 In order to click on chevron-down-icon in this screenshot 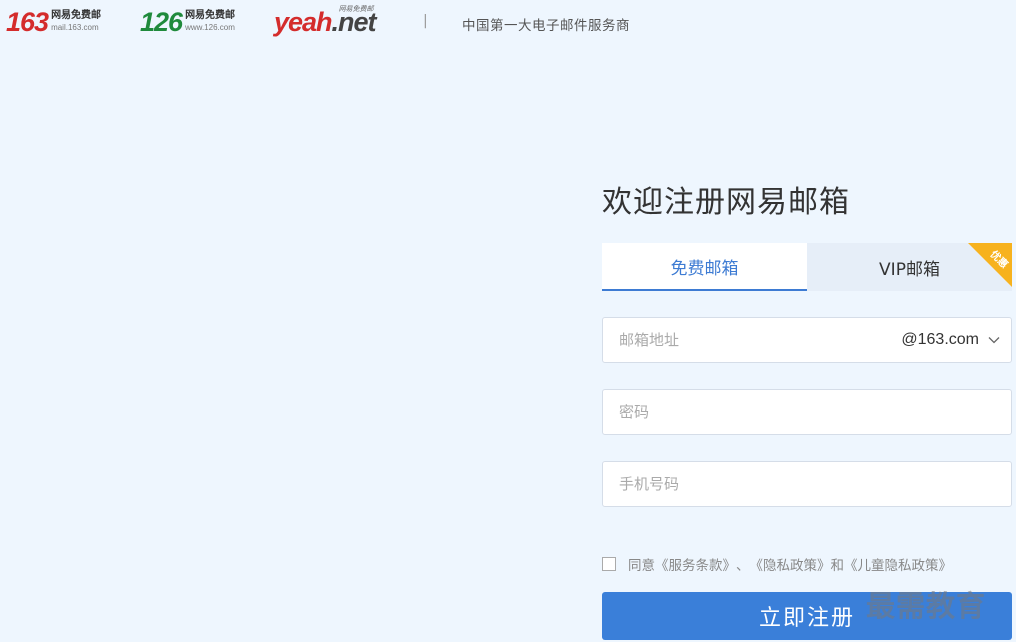, I will do `click(994, 340)`.